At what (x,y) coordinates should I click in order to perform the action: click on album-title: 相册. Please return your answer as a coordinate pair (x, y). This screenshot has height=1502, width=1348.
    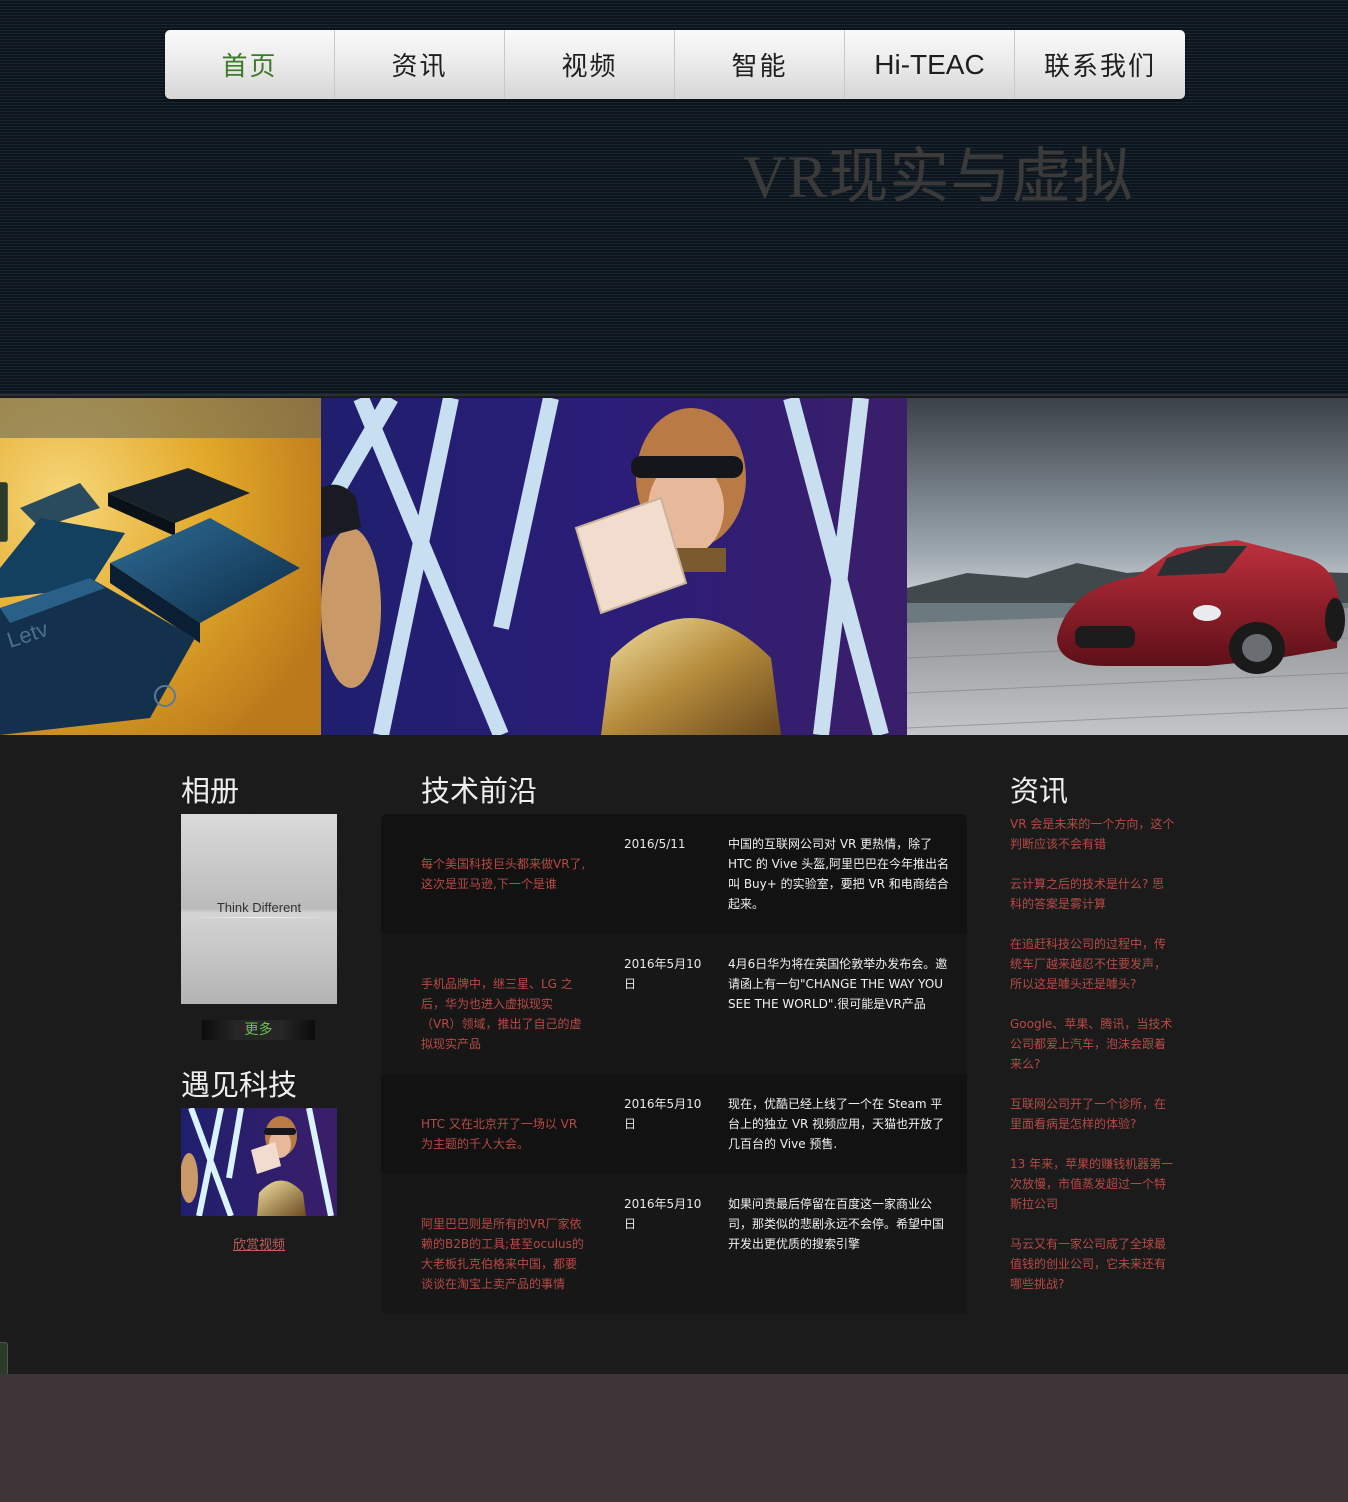
    Looking at the image, I should click on (210, 791).